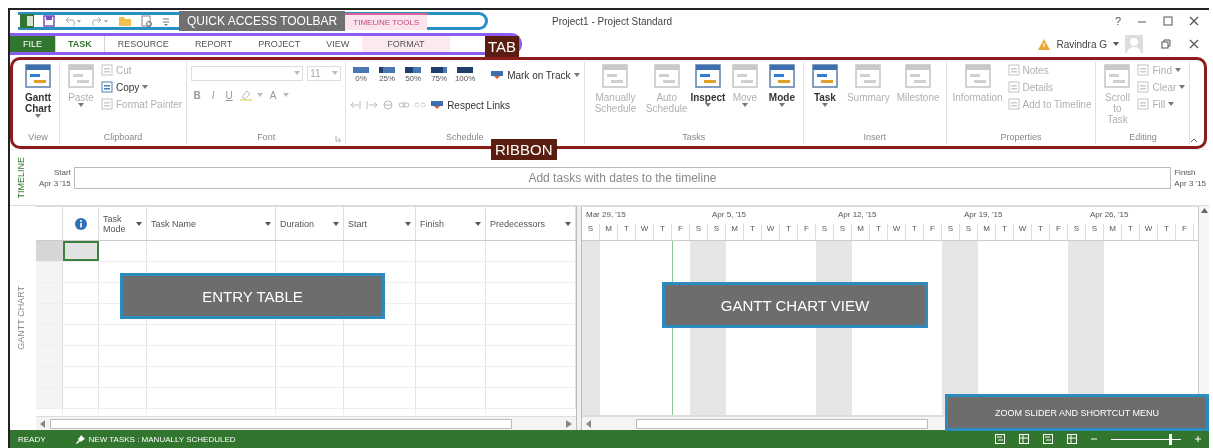 The height and width of the screenshot is (448, 1213). I want to click on column-header: Task Mode, so click(123, 223).